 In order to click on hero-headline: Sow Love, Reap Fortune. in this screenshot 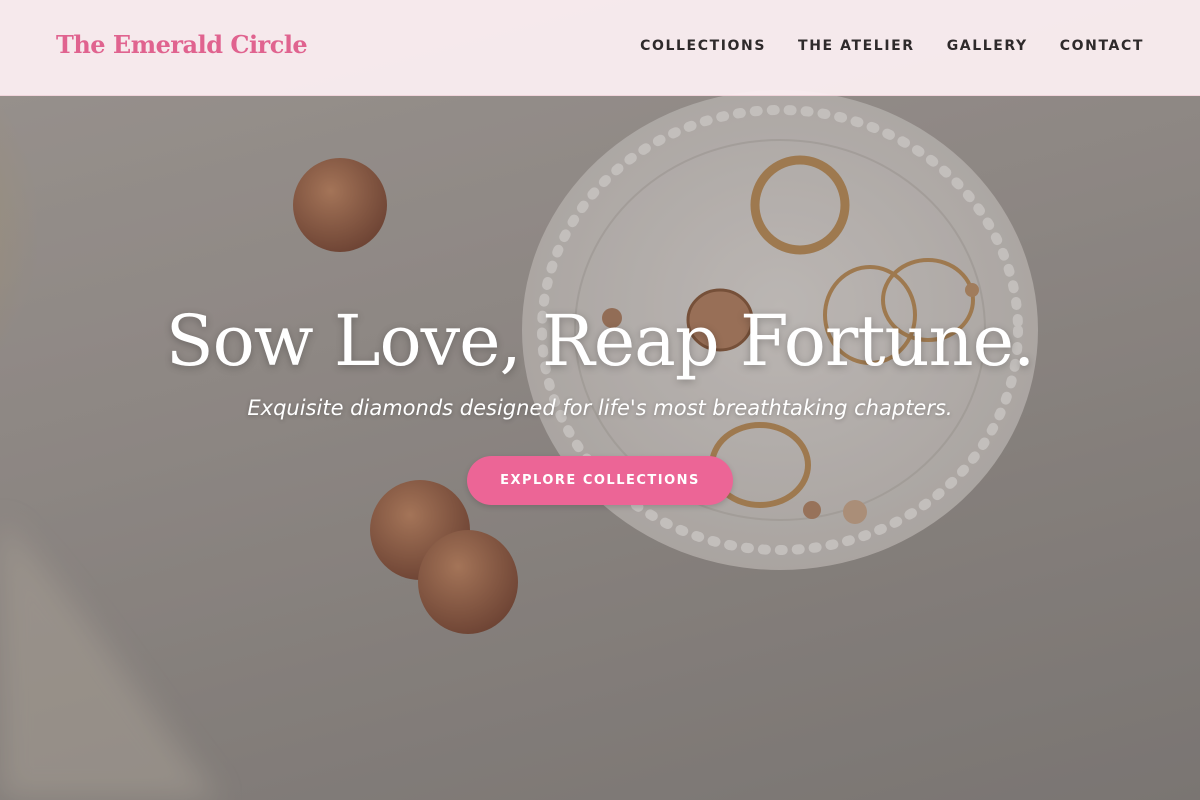, I will do `click(600, 341)`.